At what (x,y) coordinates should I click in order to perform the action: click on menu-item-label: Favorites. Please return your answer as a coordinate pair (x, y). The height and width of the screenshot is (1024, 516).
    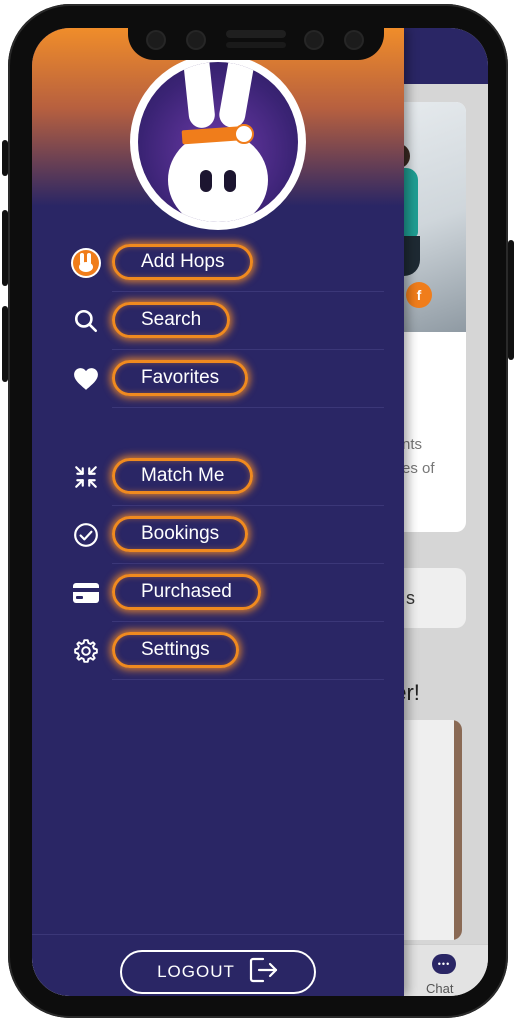
    Looking at the image, I should click on (180, 377).